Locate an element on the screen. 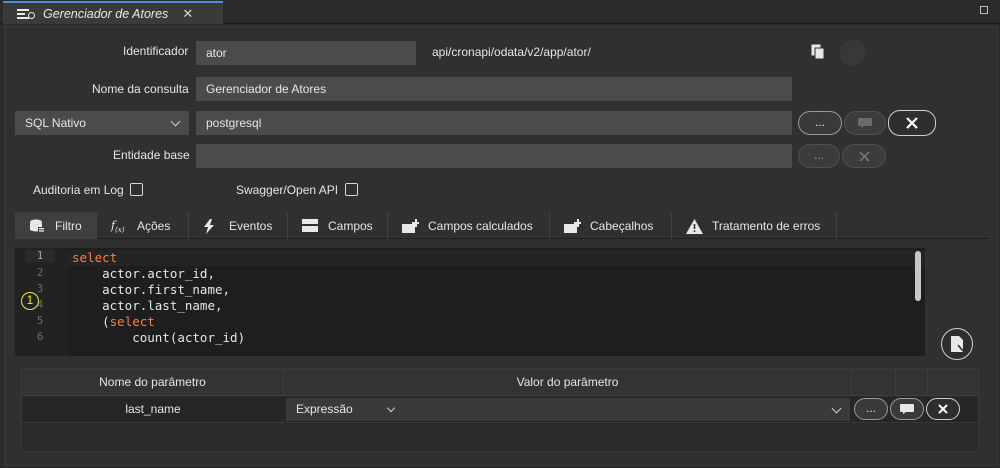 This screenshot has width=1000, height=468. table-icon is located at coordinates (310, 225).